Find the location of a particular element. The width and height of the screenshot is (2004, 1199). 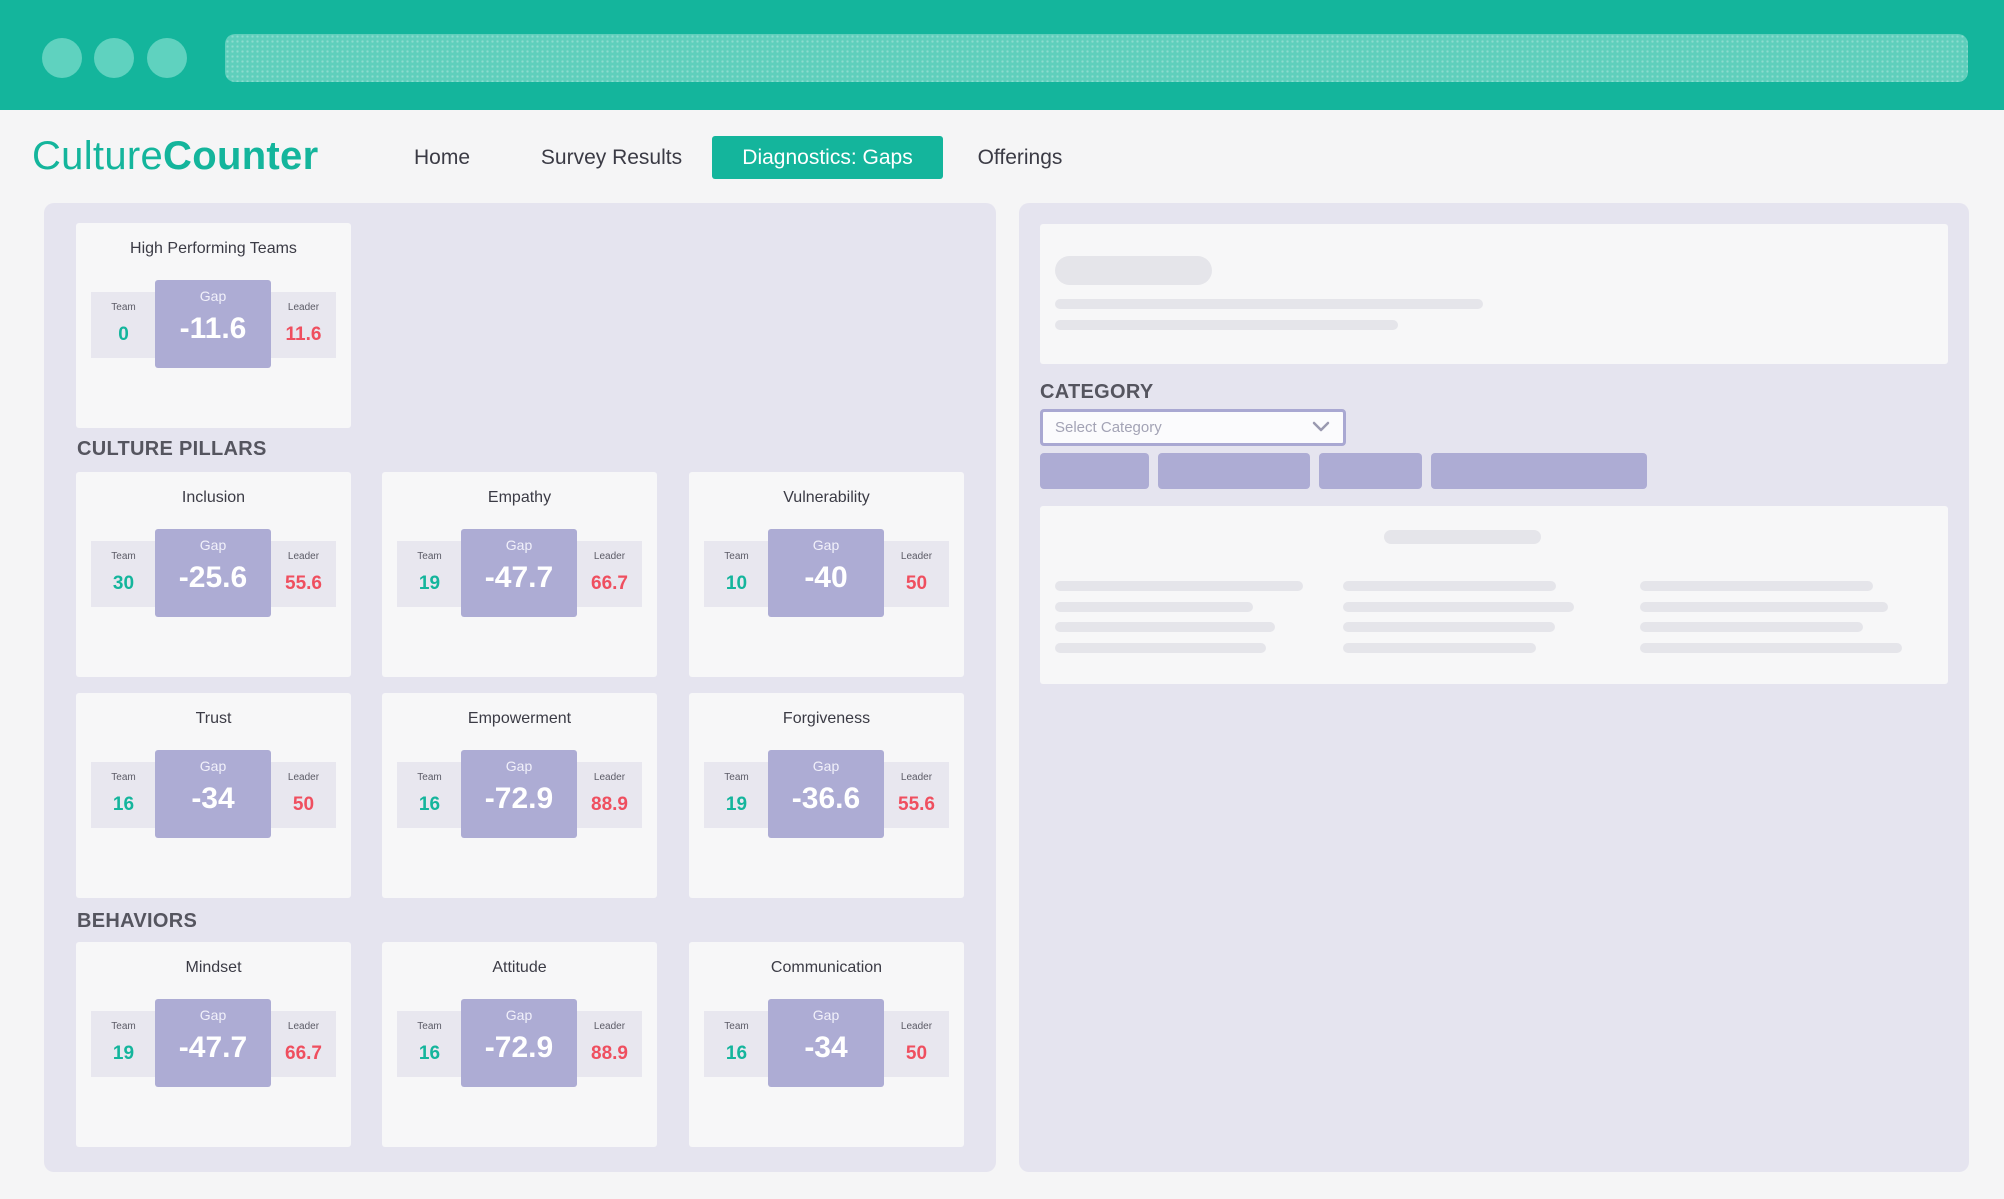

nav-home: Home is located at coordinates (442, 157).